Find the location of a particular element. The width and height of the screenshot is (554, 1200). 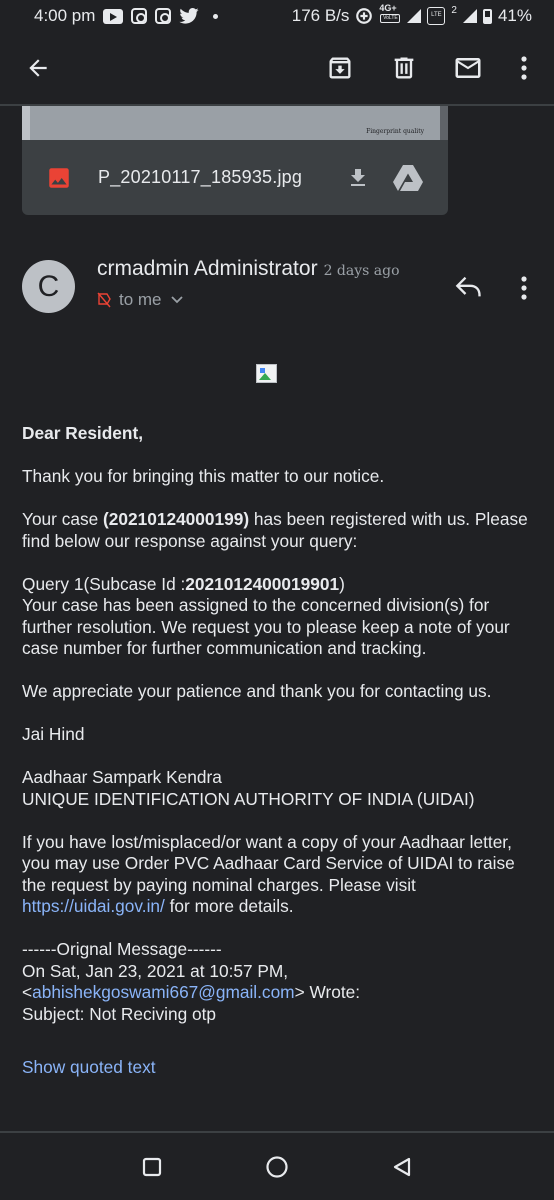

mark-unread-icon is located at coordinates (468, 68).